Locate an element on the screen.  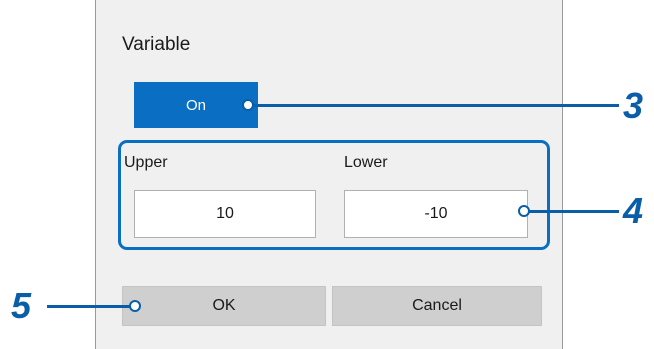
cancel-button: Cancel is located at coordinates (437, 306).